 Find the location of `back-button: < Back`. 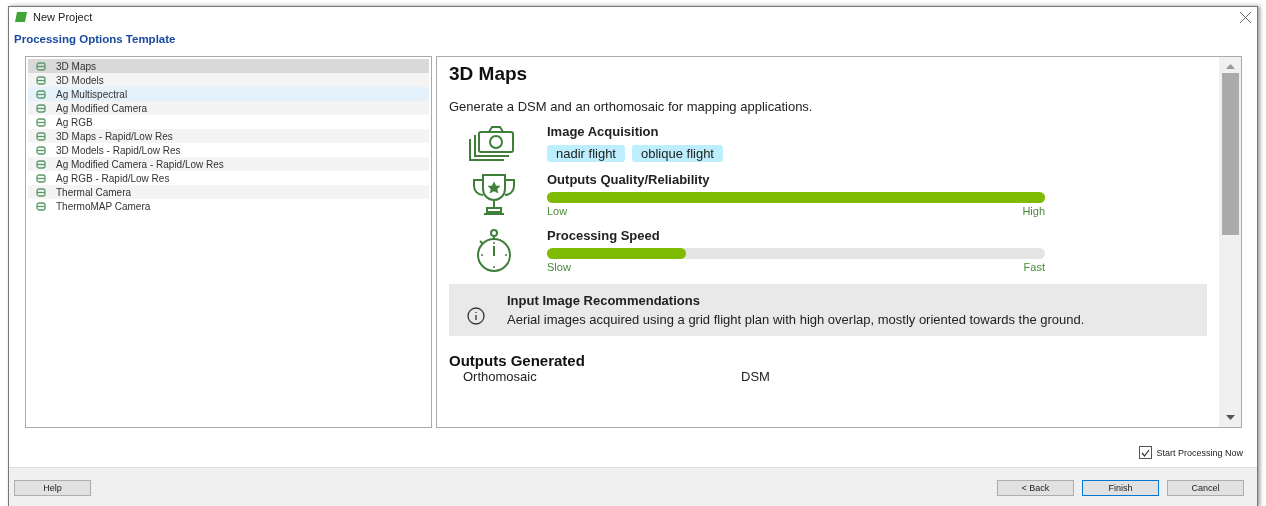

back-button: < Back is located at coordinates (1035, 487).